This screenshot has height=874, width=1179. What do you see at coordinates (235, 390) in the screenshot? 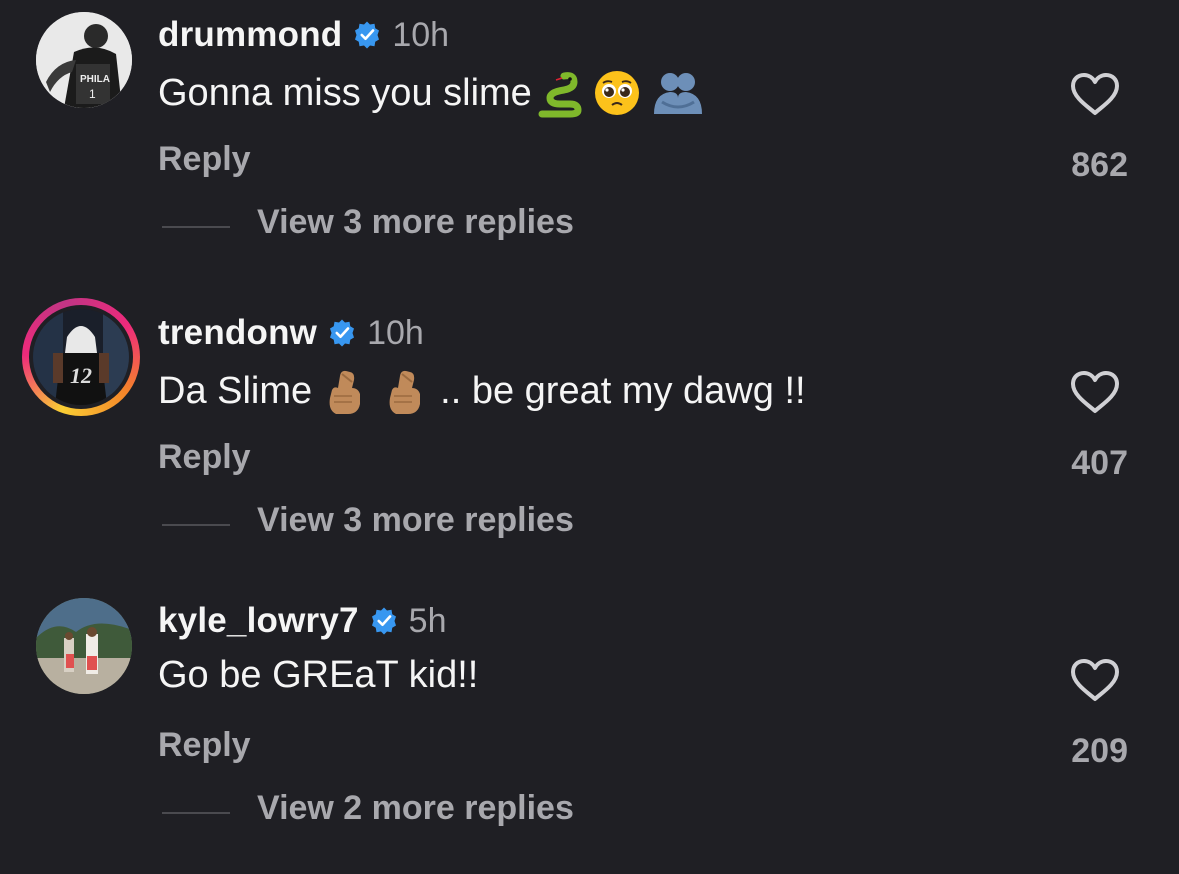
I see `comment-body-start: Da Slime` at bounding box center [235, 390].